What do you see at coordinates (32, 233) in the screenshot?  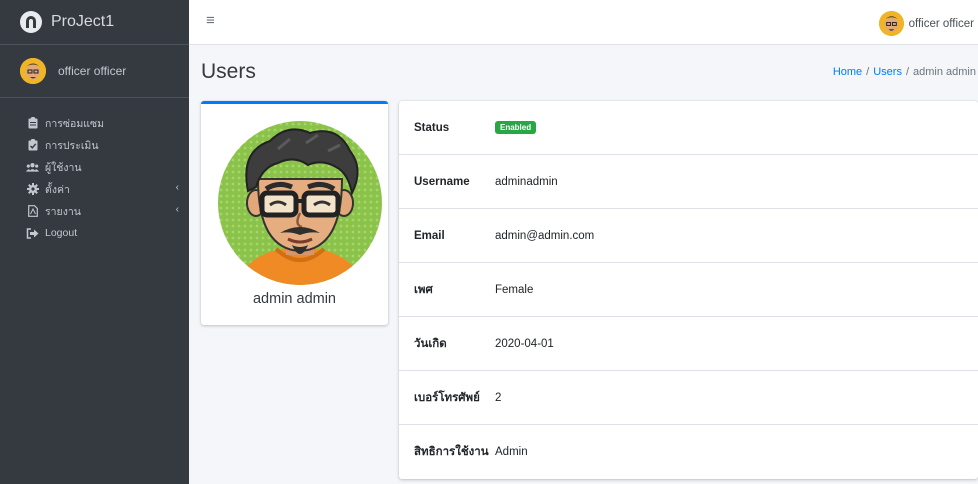 I see `logout-icon` at bounding box center [32, 233].